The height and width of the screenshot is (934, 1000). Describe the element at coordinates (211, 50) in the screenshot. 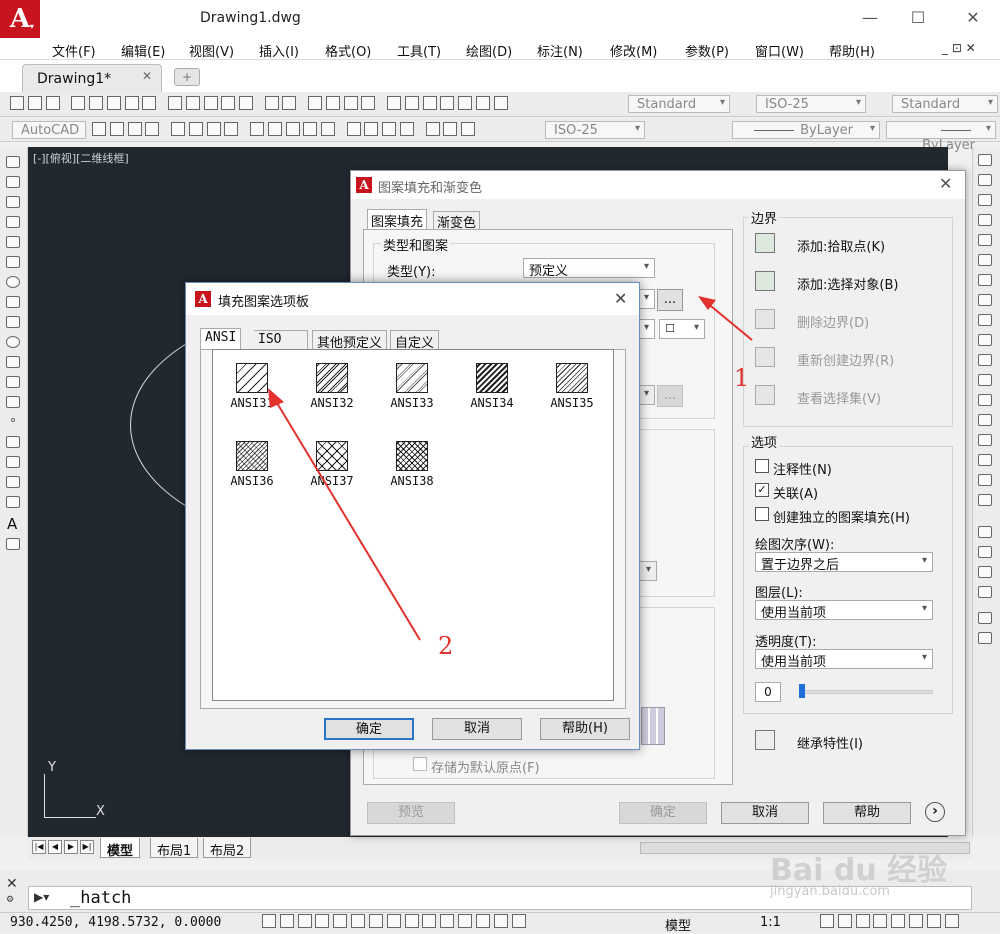

I see `menu-view: 视图(V)` at that location.